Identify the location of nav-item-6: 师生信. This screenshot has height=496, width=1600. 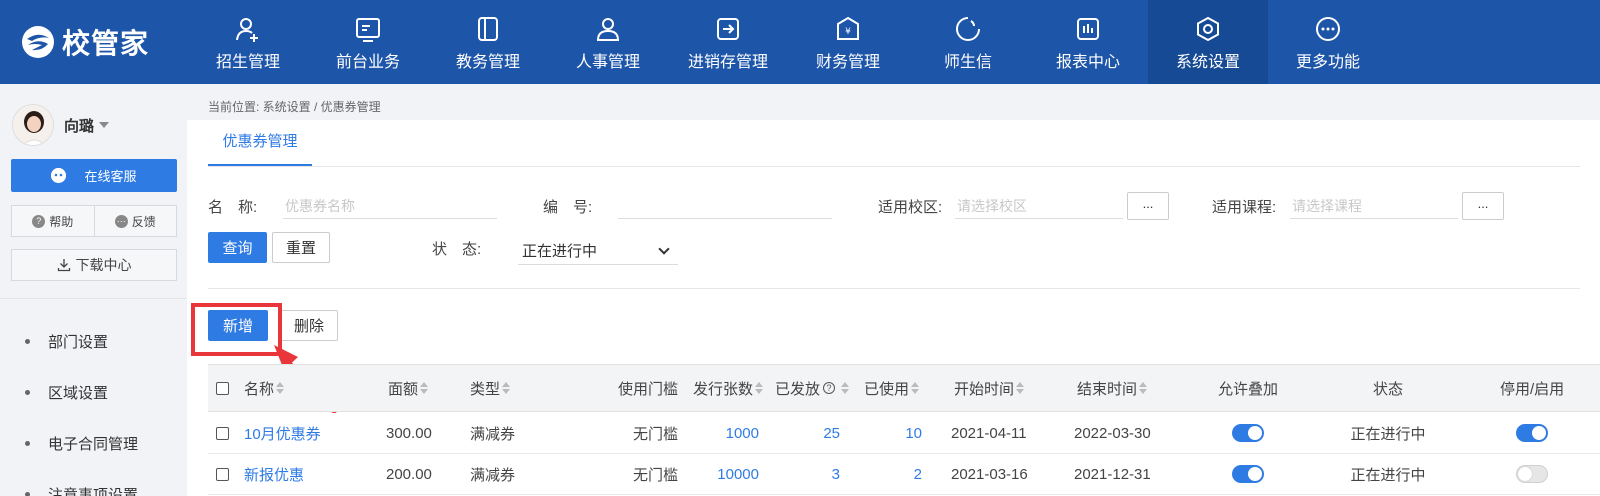
(968, 42).